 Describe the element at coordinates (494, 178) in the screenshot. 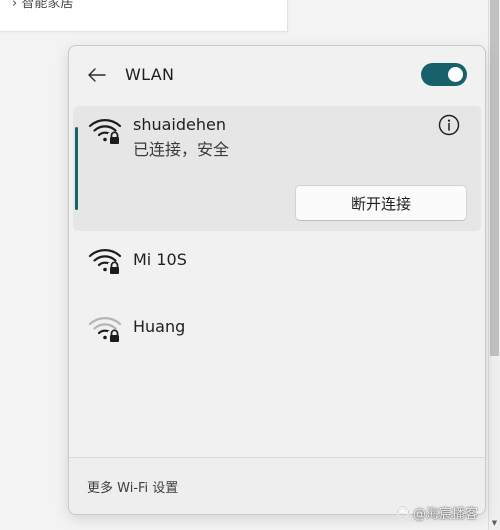

I see `scrollbar-thumb` at that location.